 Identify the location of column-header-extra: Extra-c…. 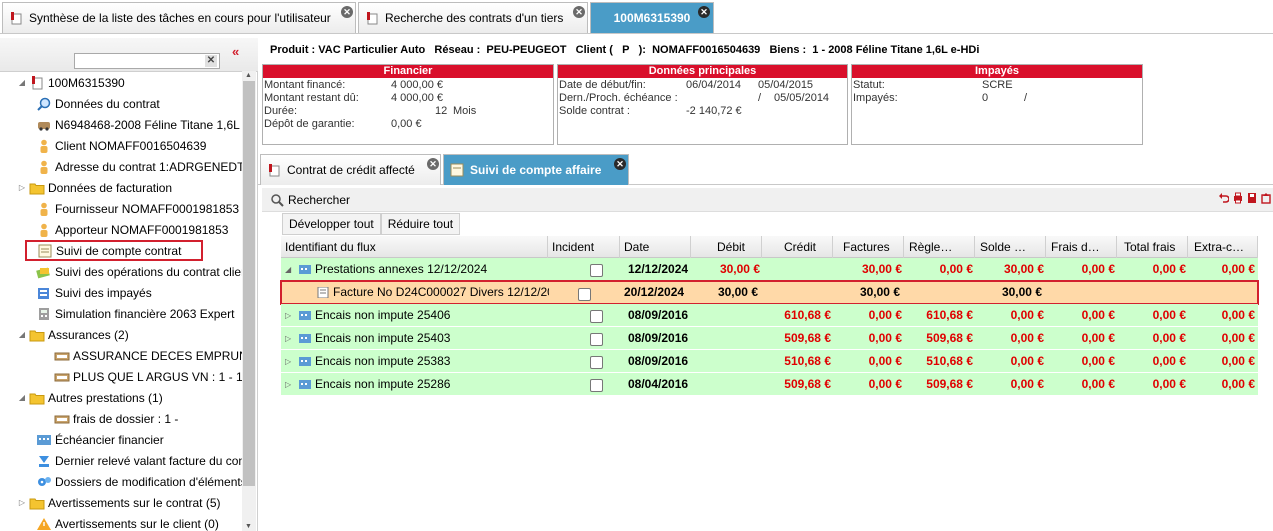
(1223, 247).